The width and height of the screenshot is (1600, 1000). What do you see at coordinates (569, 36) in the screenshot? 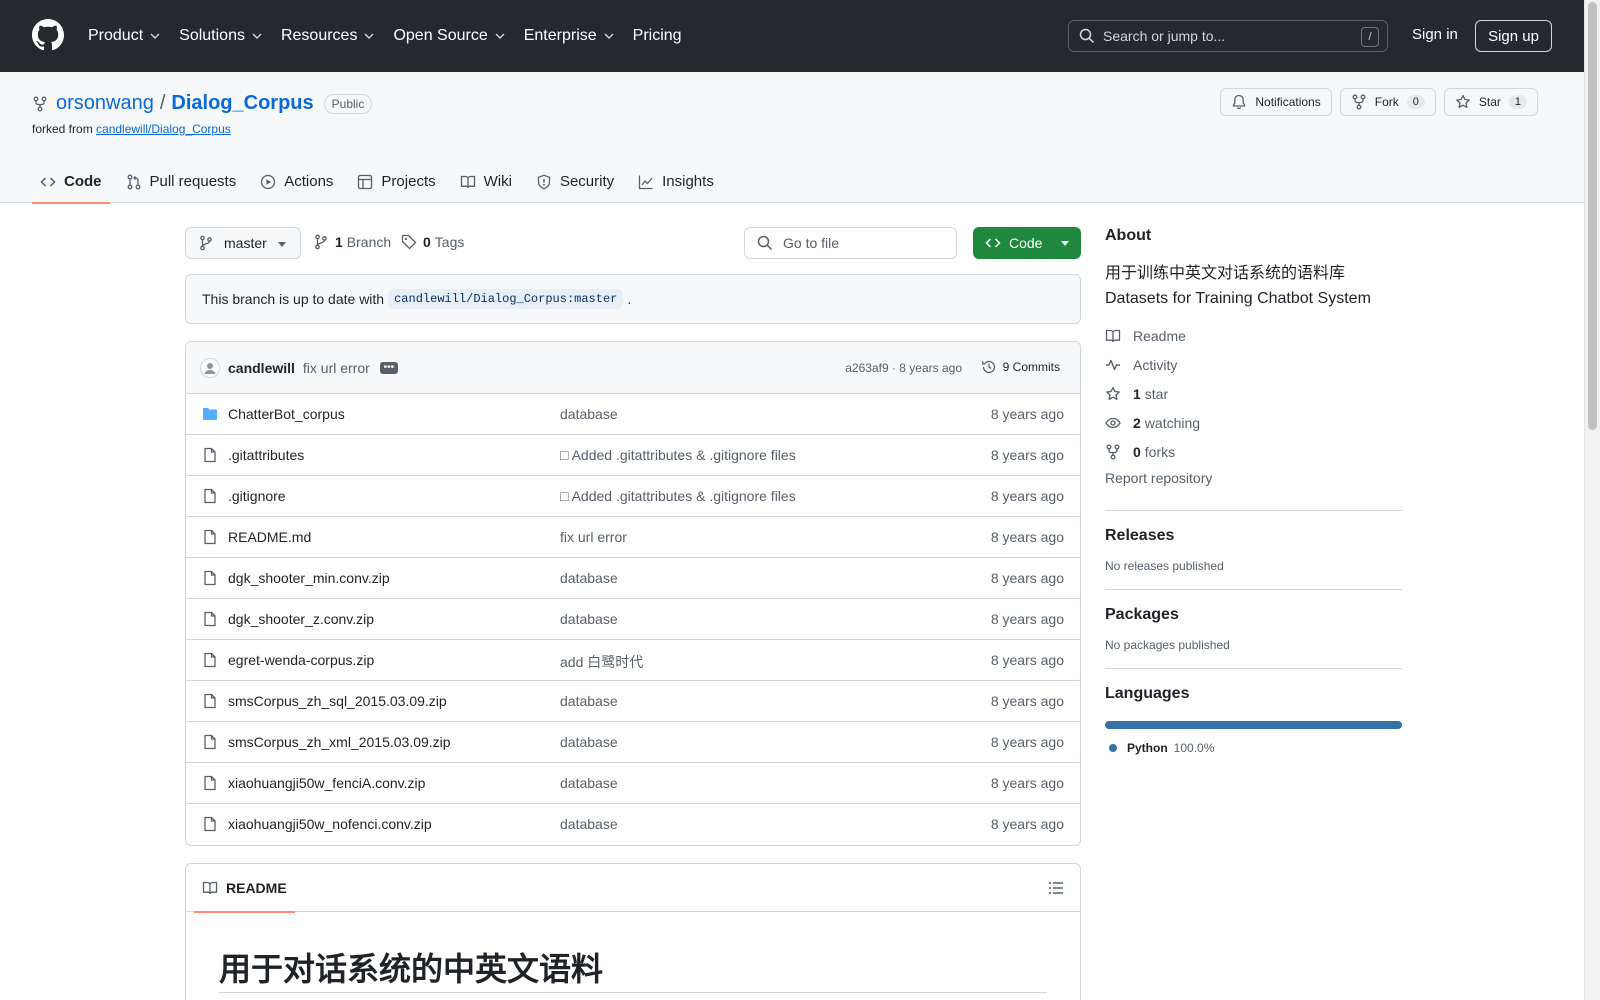
I see `nav-enterprise: Enterprise` at bounding box center [569, 36].